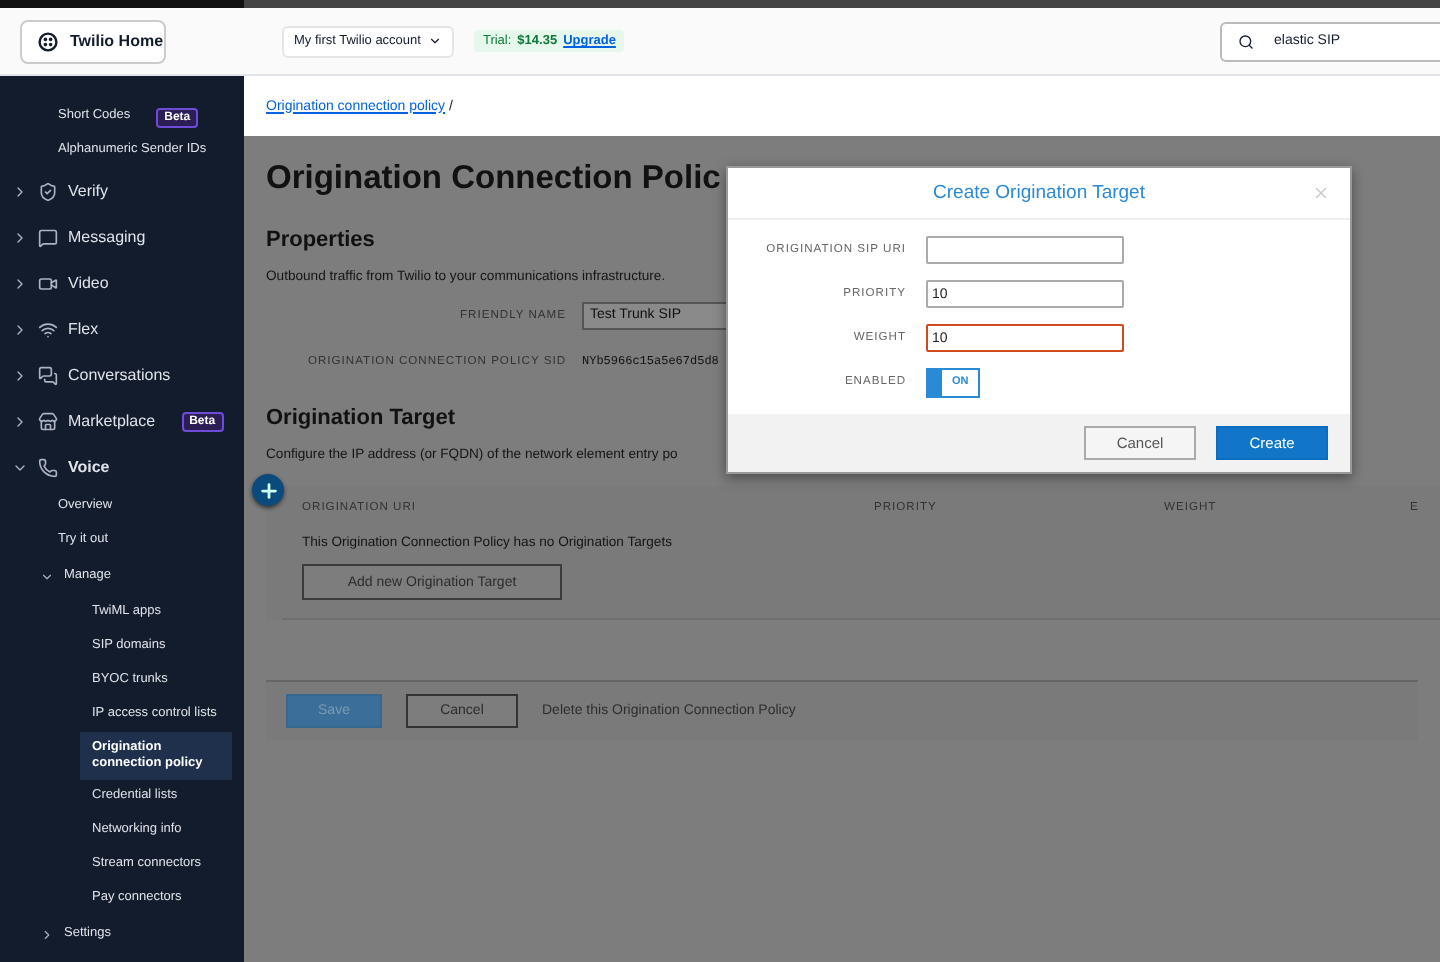 The width and height of the screenshot is (1440, 962). I want to click on sidebar-label: Marketplace, so click(112, 421).